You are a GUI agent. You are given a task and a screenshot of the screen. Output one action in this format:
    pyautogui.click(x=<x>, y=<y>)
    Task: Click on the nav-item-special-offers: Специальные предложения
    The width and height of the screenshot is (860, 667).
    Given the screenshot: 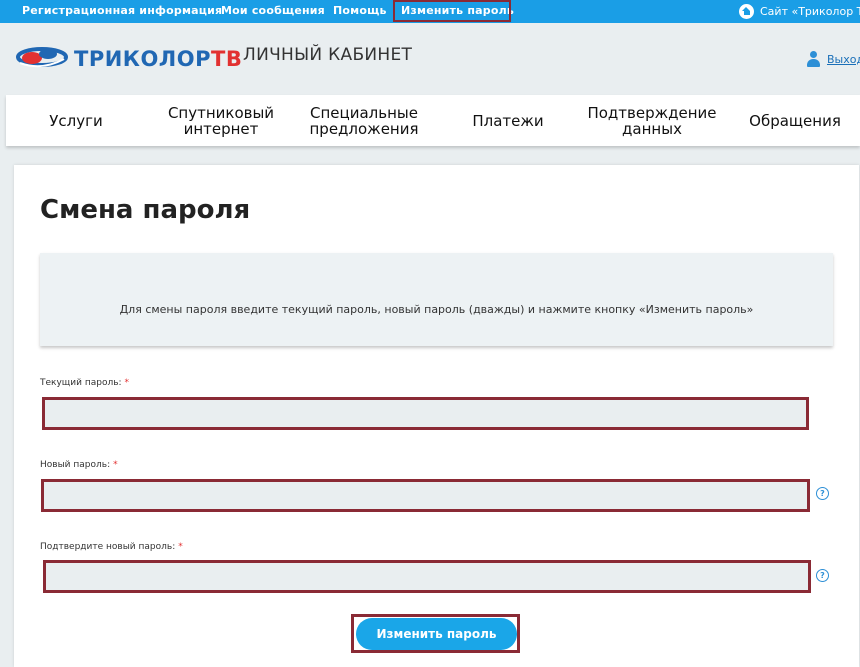 What is the action you would take?
    pyautogui.click(x=364, y=120)
    